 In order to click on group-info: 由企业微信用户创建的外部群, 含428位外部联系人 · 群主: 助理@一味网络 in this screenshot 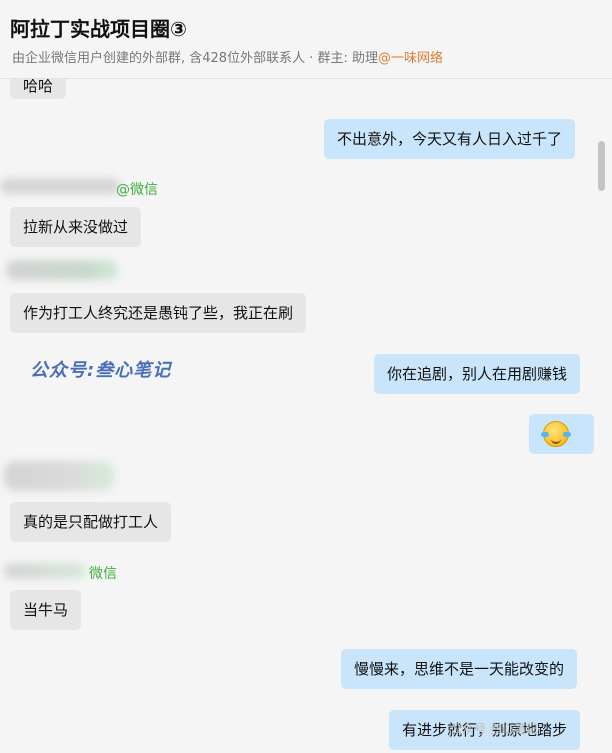, I will do `click(227, 56)`.